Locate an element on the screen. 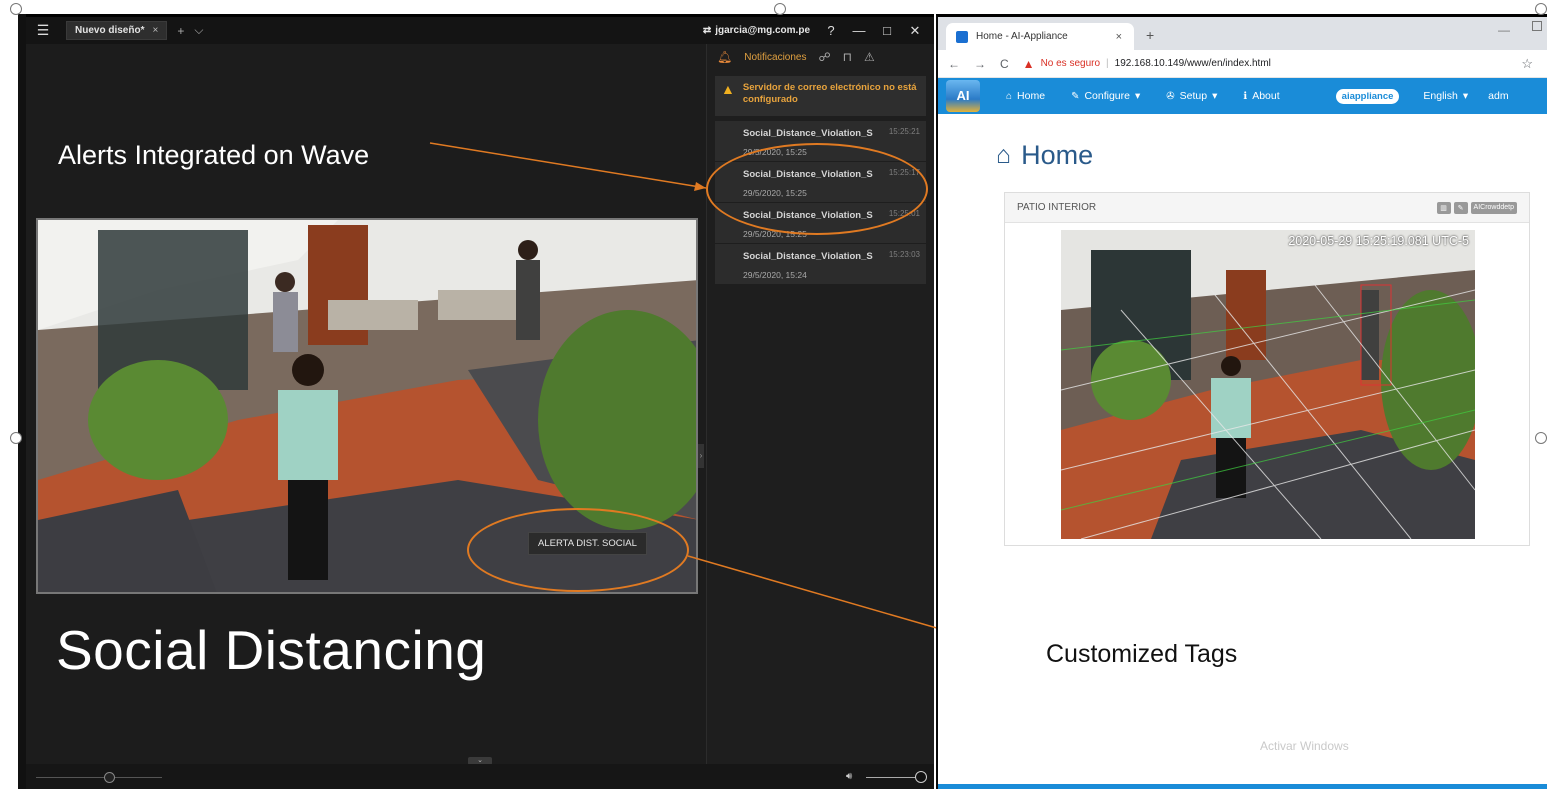  logo-text: AI is located at coordinates (963, 95).